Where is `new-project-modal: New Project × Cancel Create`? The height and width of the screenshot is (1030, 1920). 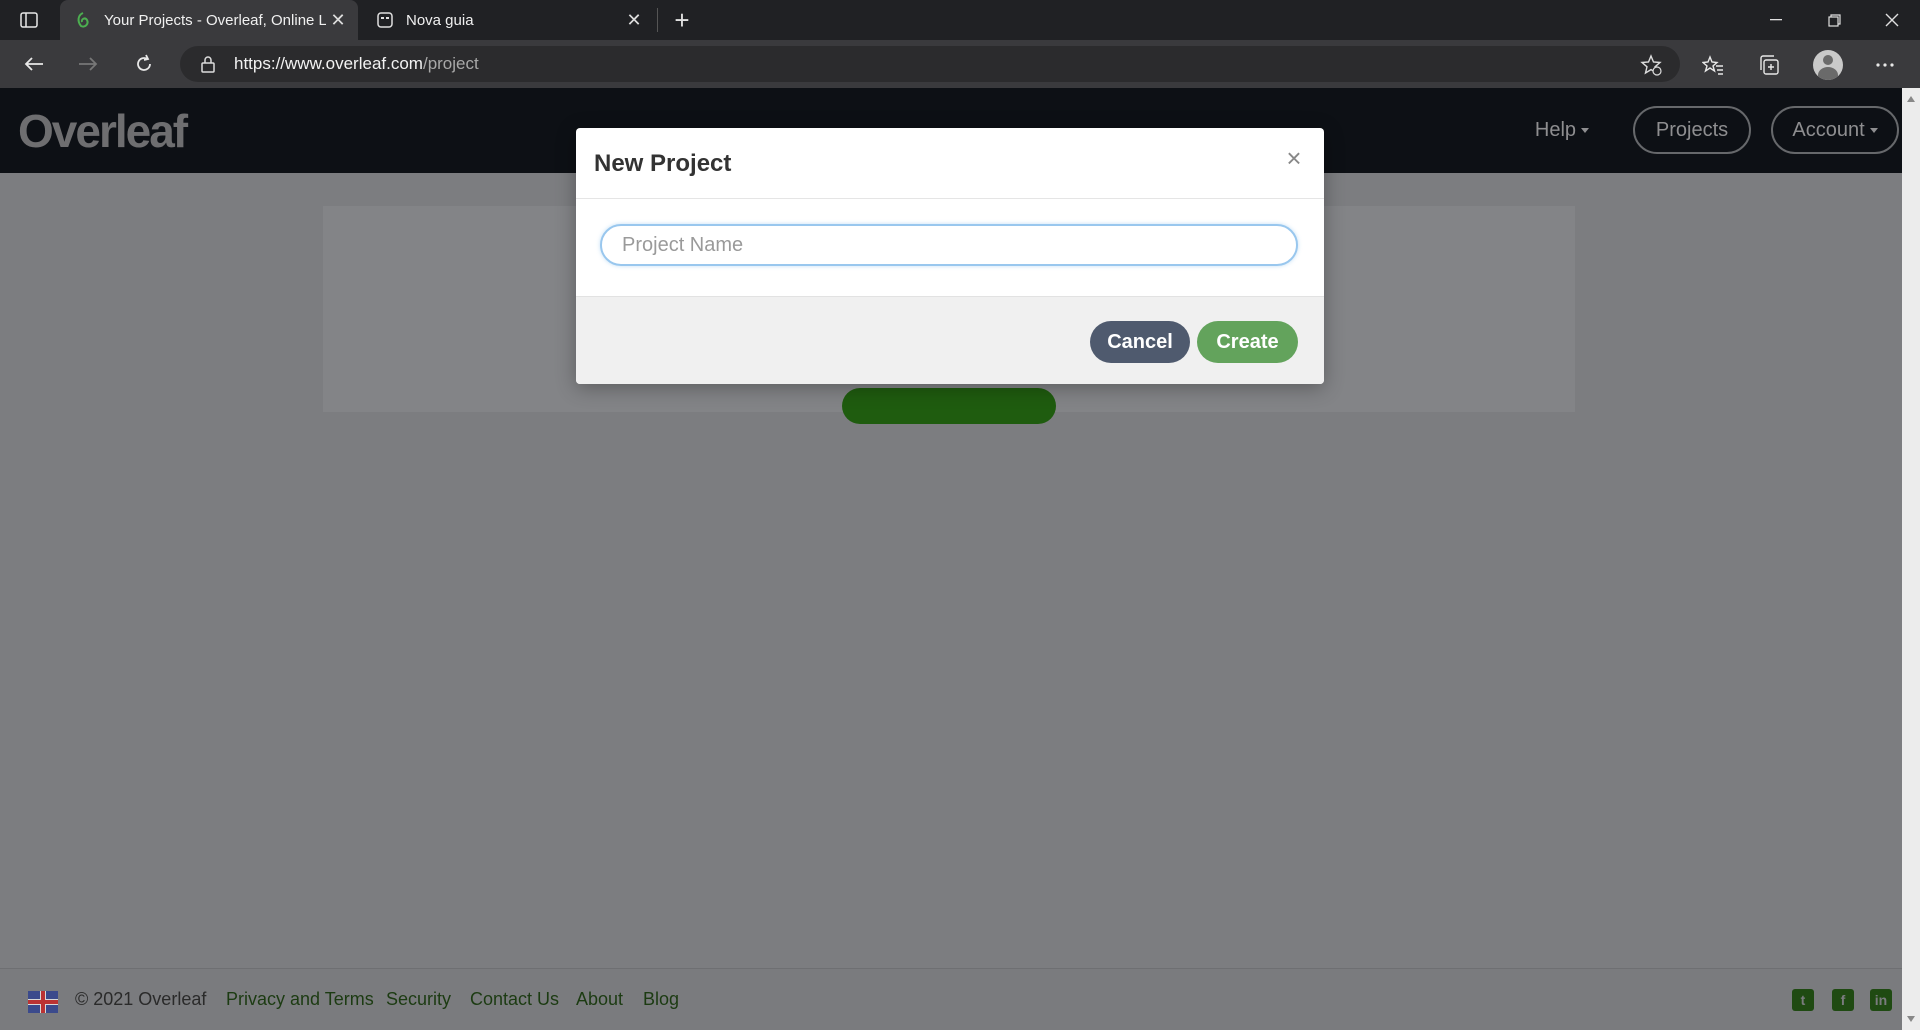 new-project-modal: New Project × Cancel Create is located at coordinates (950, 256).